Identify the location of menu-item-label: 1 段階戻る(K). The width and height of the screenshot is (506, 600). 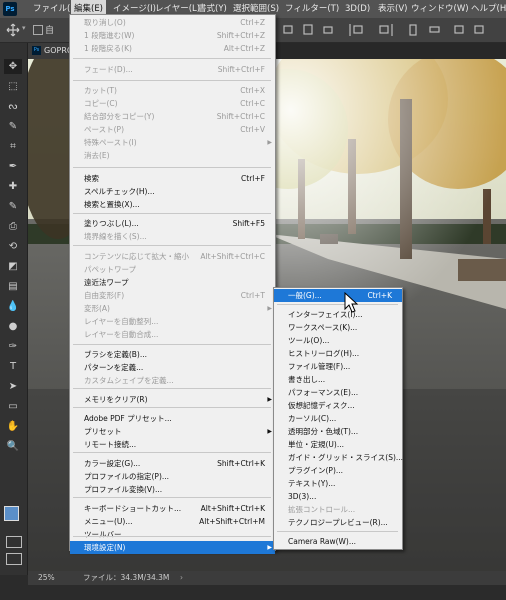
(108, 48).